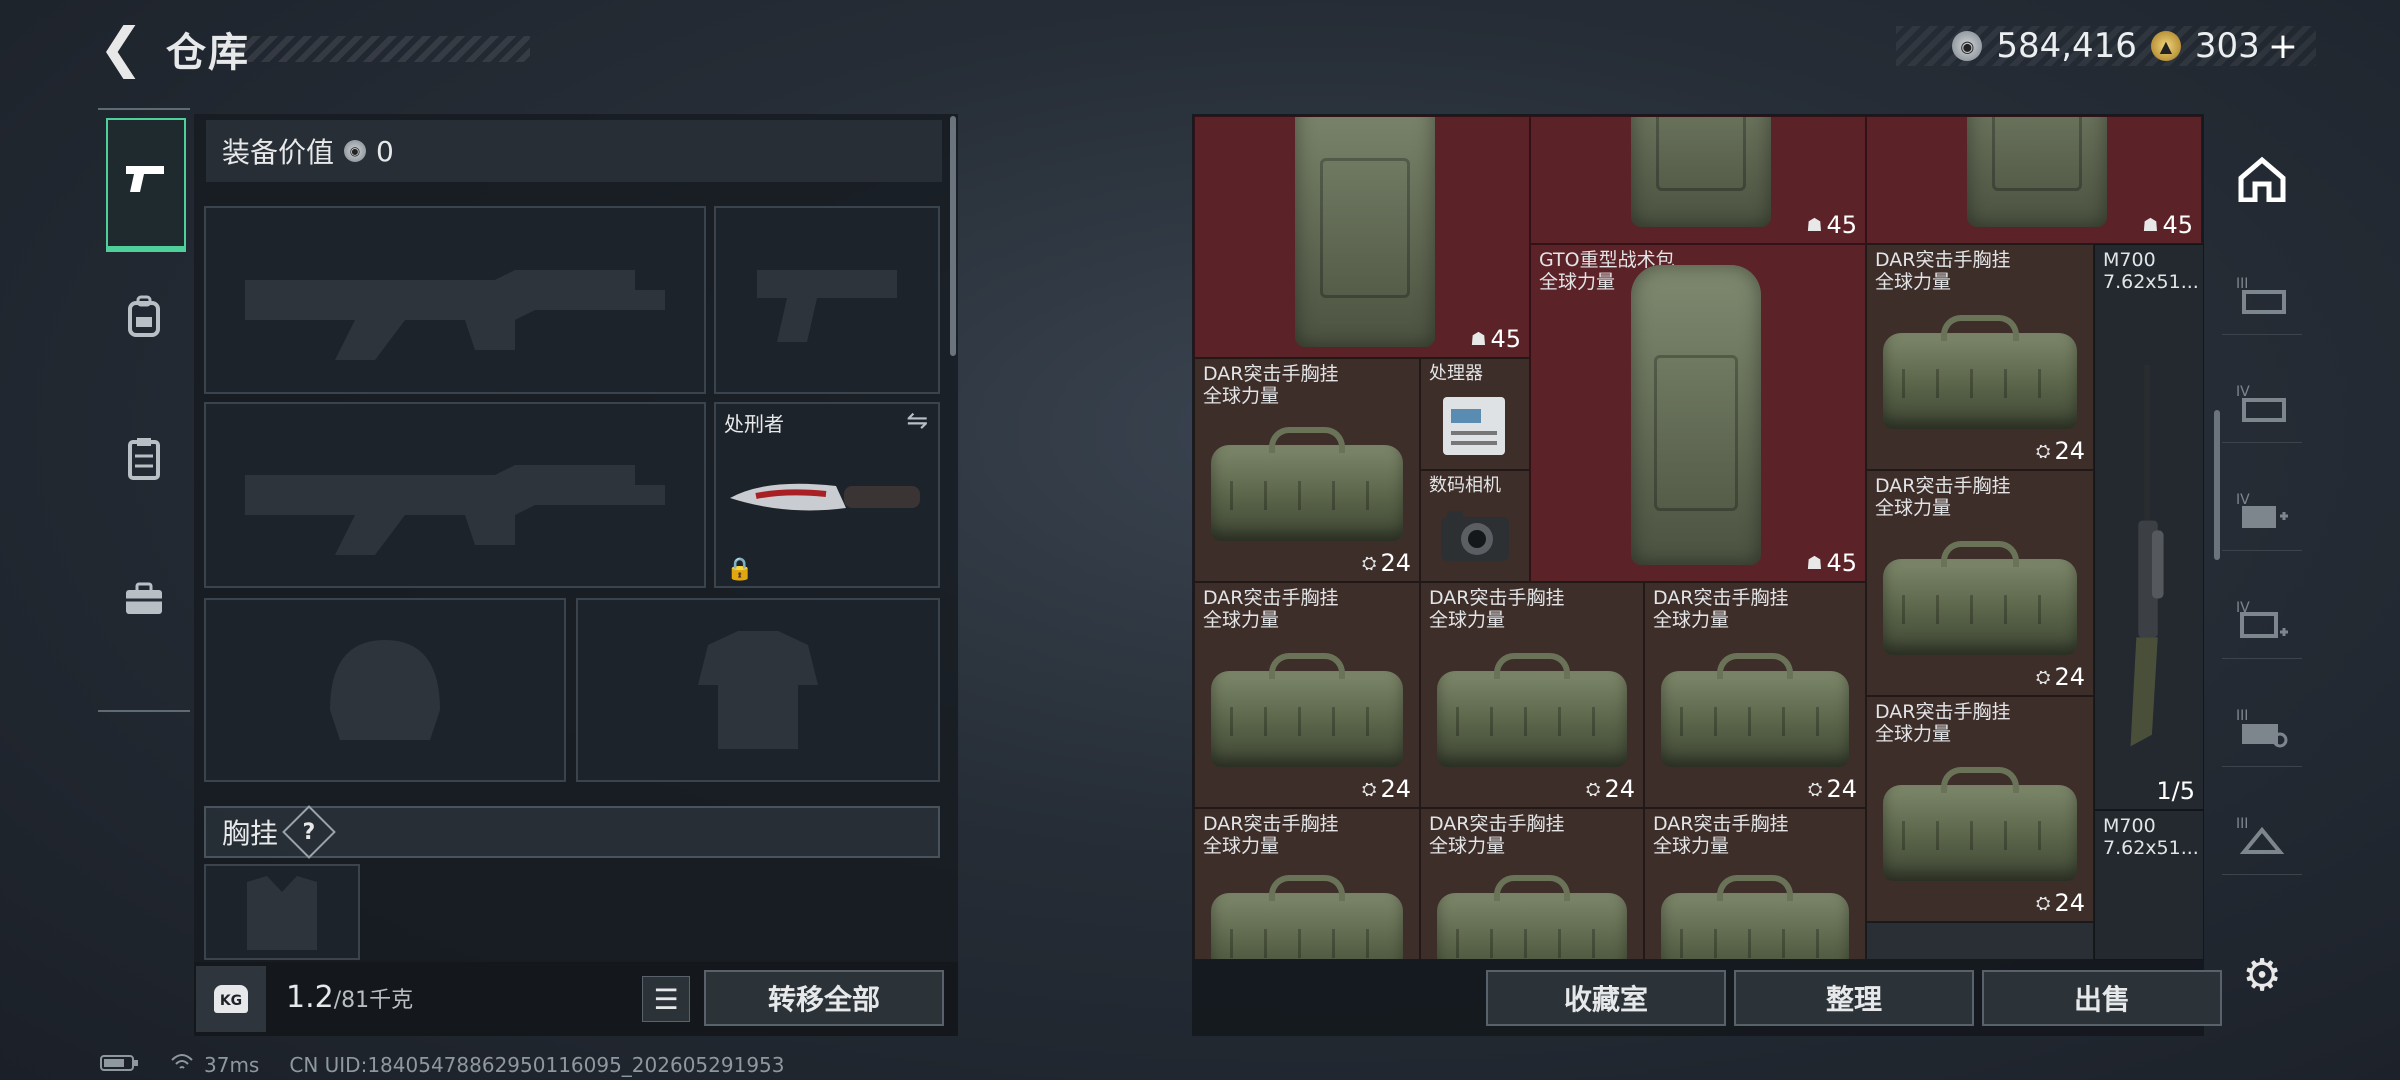 This screenshot has height=1080, width=2400. I want to click on pistol-slot, so click(827, 300).